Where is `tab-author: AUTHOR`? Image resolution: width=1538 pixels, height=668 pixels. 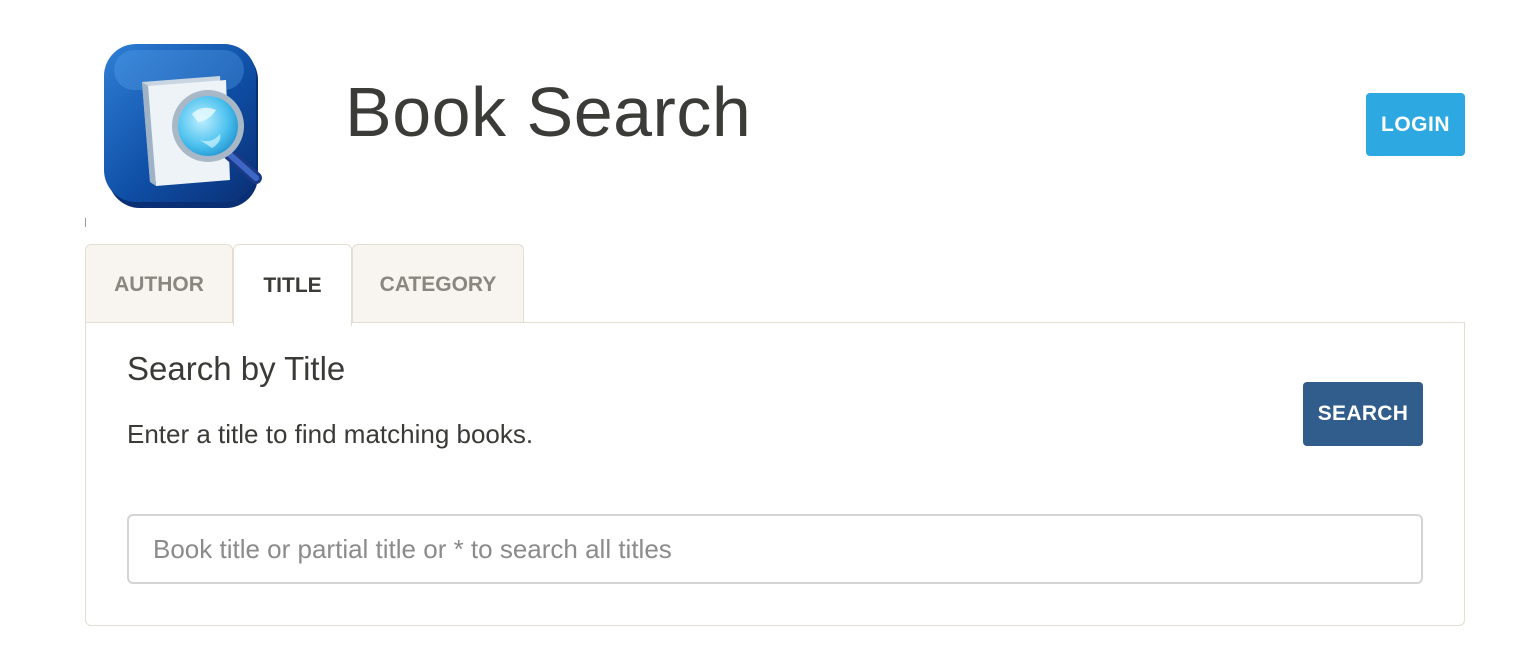 tab-author: AUTHOR is located at coordinates (159, 284).